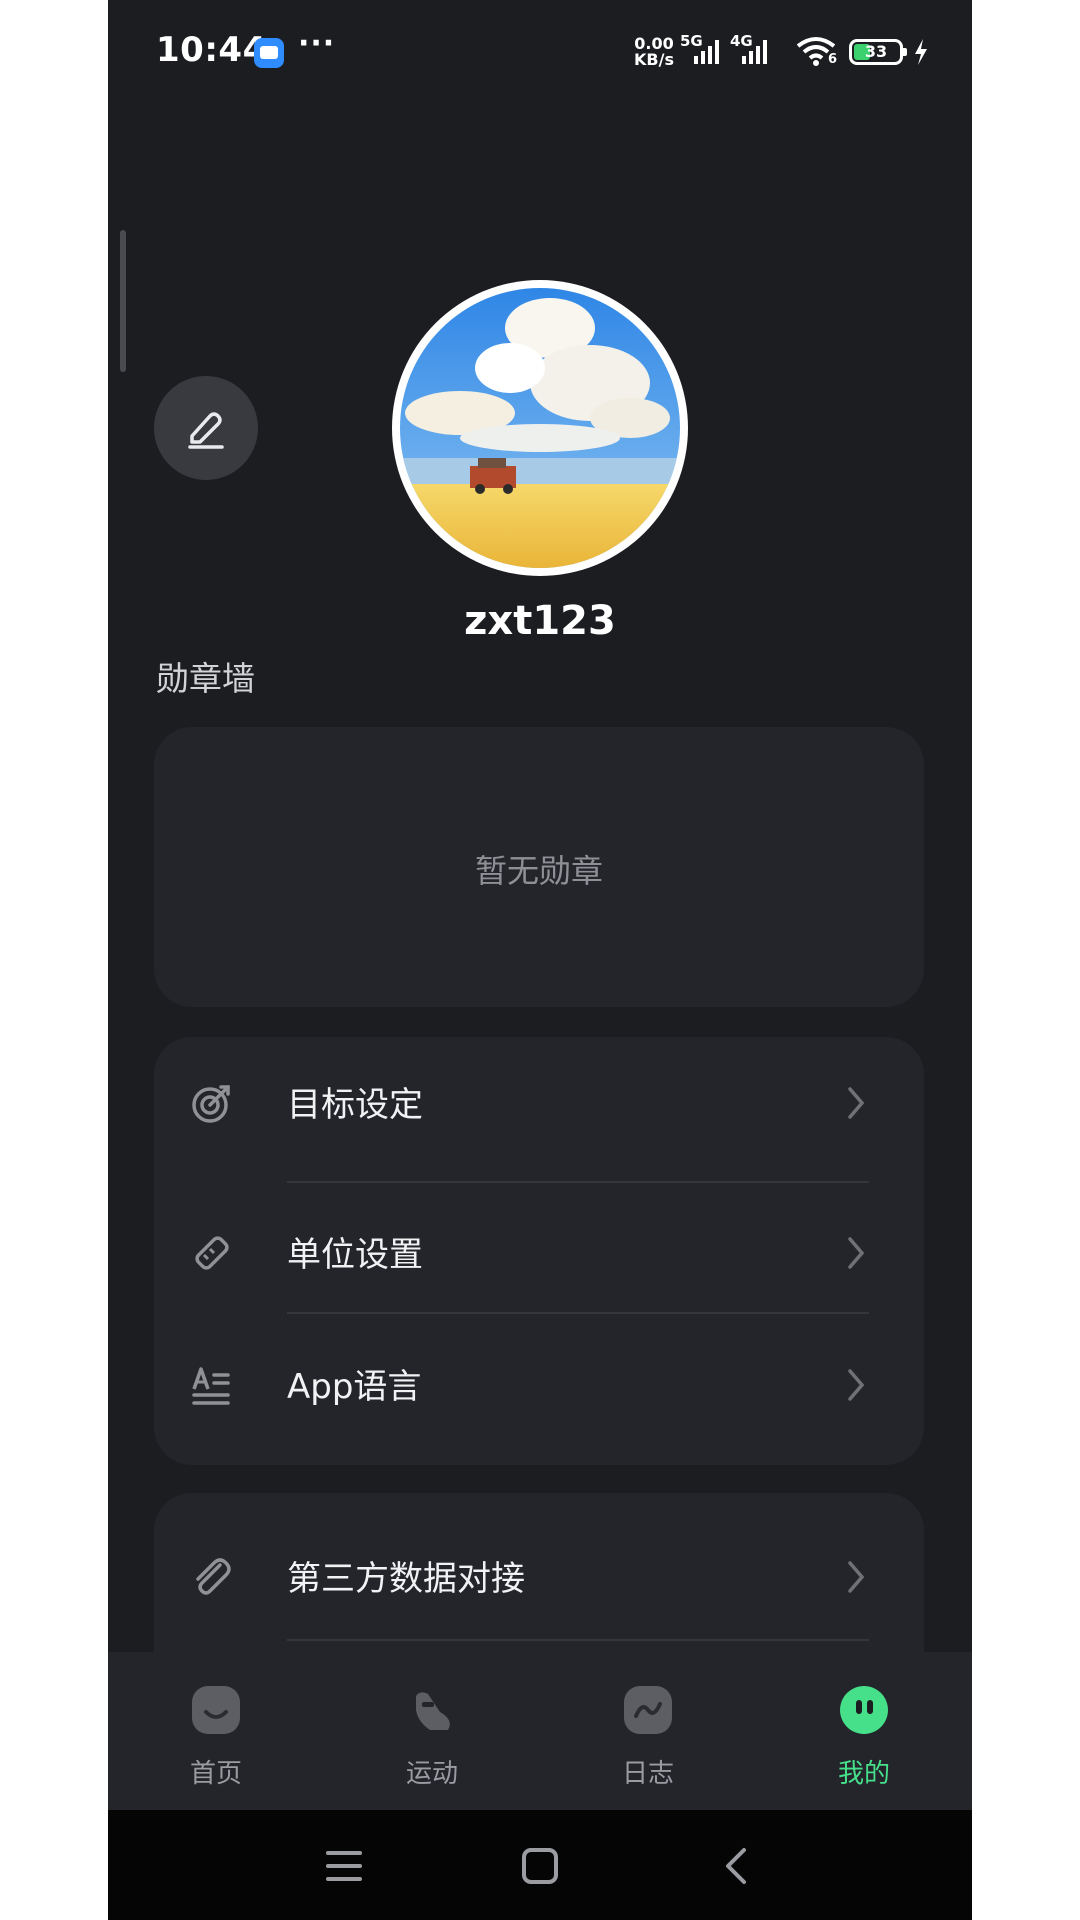 The height and width of the screenshot is (1920, 1080). What do you see at coordinates (540, 52) in the screenshot?
I see `status-bar: 10:44 ··· 0.00 KB/s 5G 4G 6 33` at bounding box center [540, 52].